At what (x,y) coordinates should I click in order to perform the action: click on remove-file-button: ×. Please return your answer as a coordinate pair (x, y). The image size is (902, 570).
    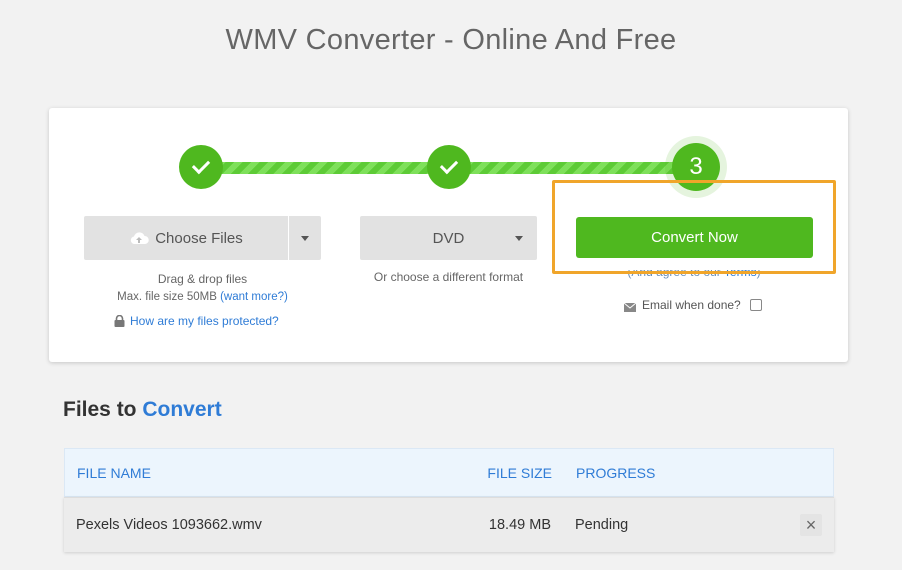
    Looking at the image, I should click on (811, 525).